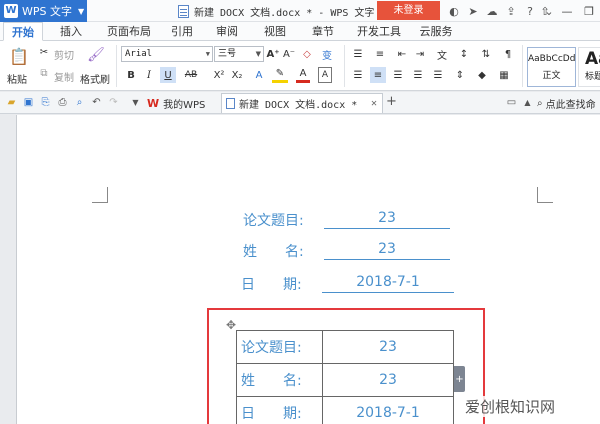 Image resolution: width=600 pixels, height=424 pixels. Describe the element at coordinates (438, 75) in the screenshot. I see `distribute-icon: ☰` at that location.